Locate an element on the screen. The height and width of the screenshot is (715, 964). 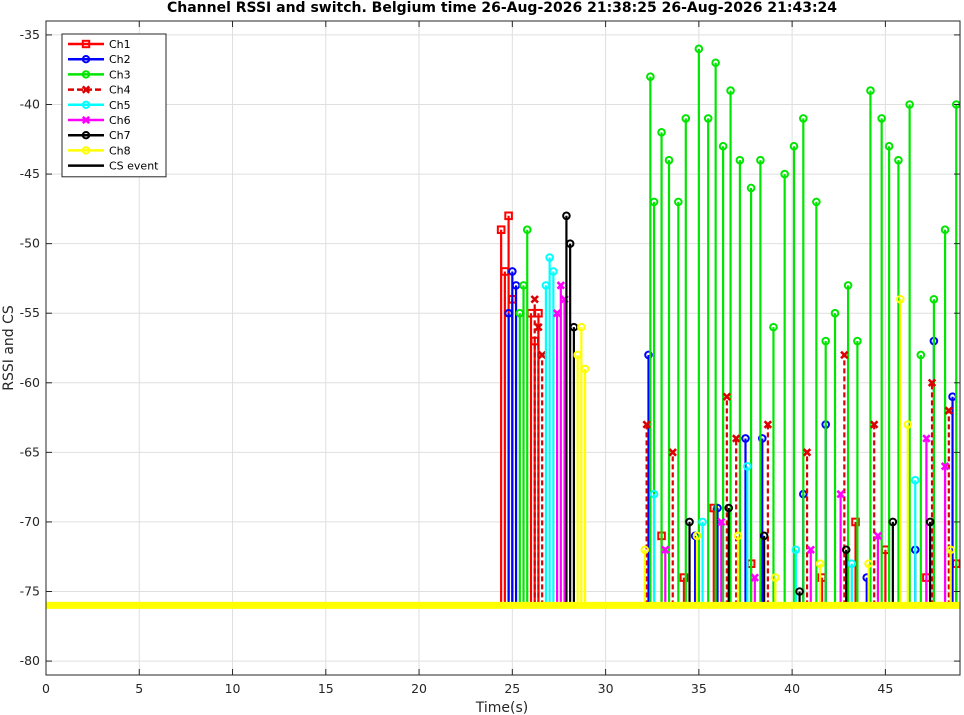
x-tick-label: 5 is located at coordinates (139, 688).